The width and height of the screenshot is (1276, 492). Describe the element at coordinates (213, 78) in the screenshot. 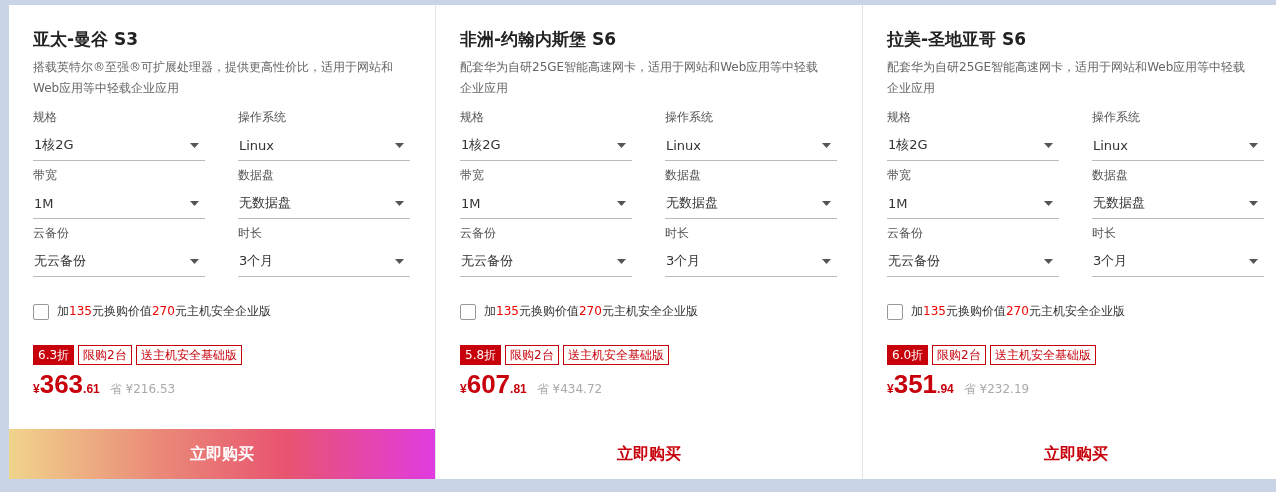

I see `card-description: 搭载英特尔®至强®可扩展处理器，提供更高性价比，适用于网站和Web应用等中轻载企业应用` at that location.